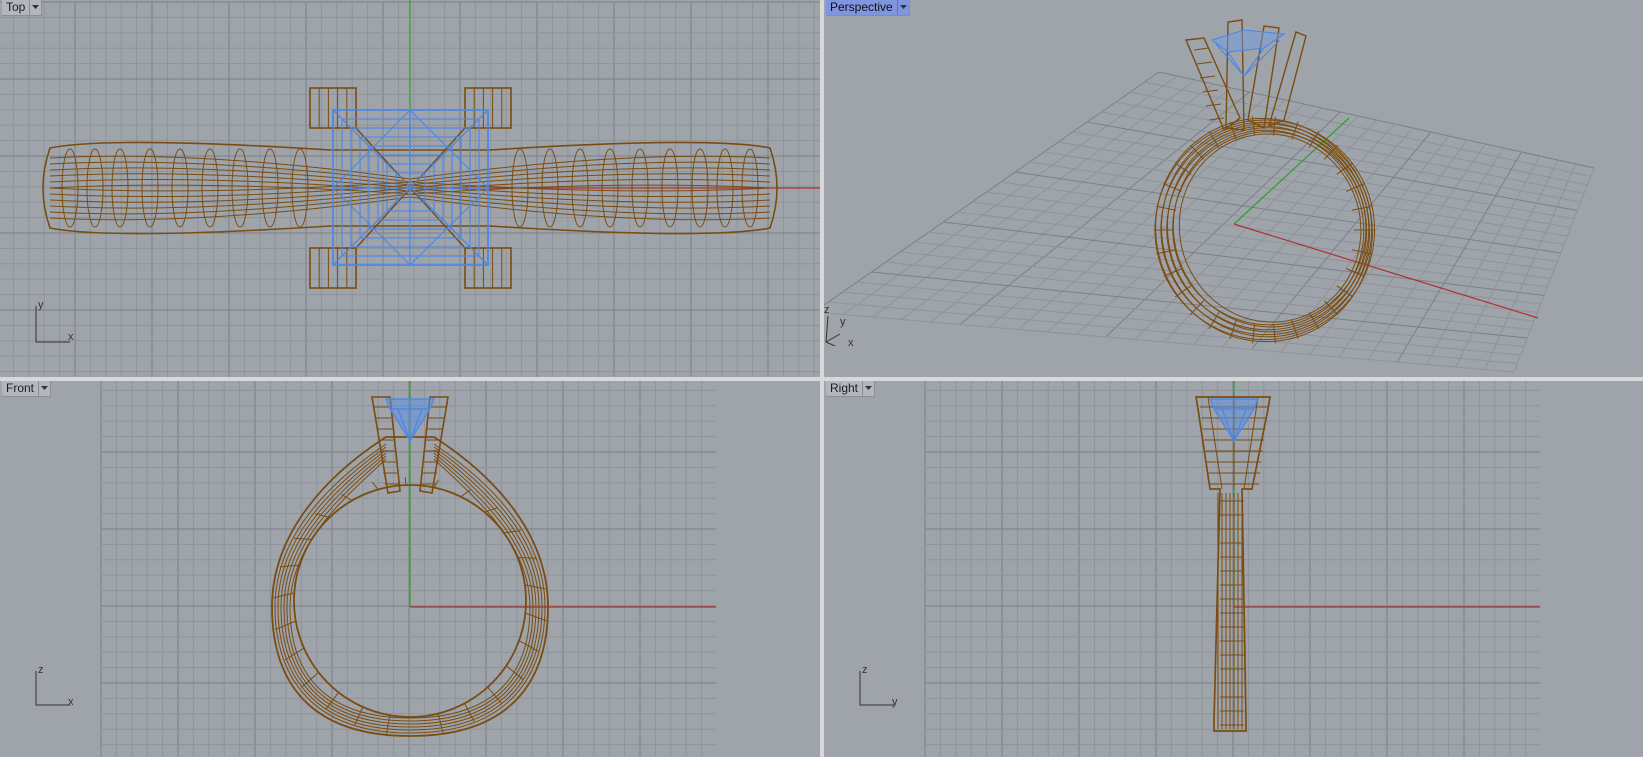 Image resolution: width=1643 pixels, height=757 pixels. I want to click on viewport-title-top: Top, so click(22, 8).